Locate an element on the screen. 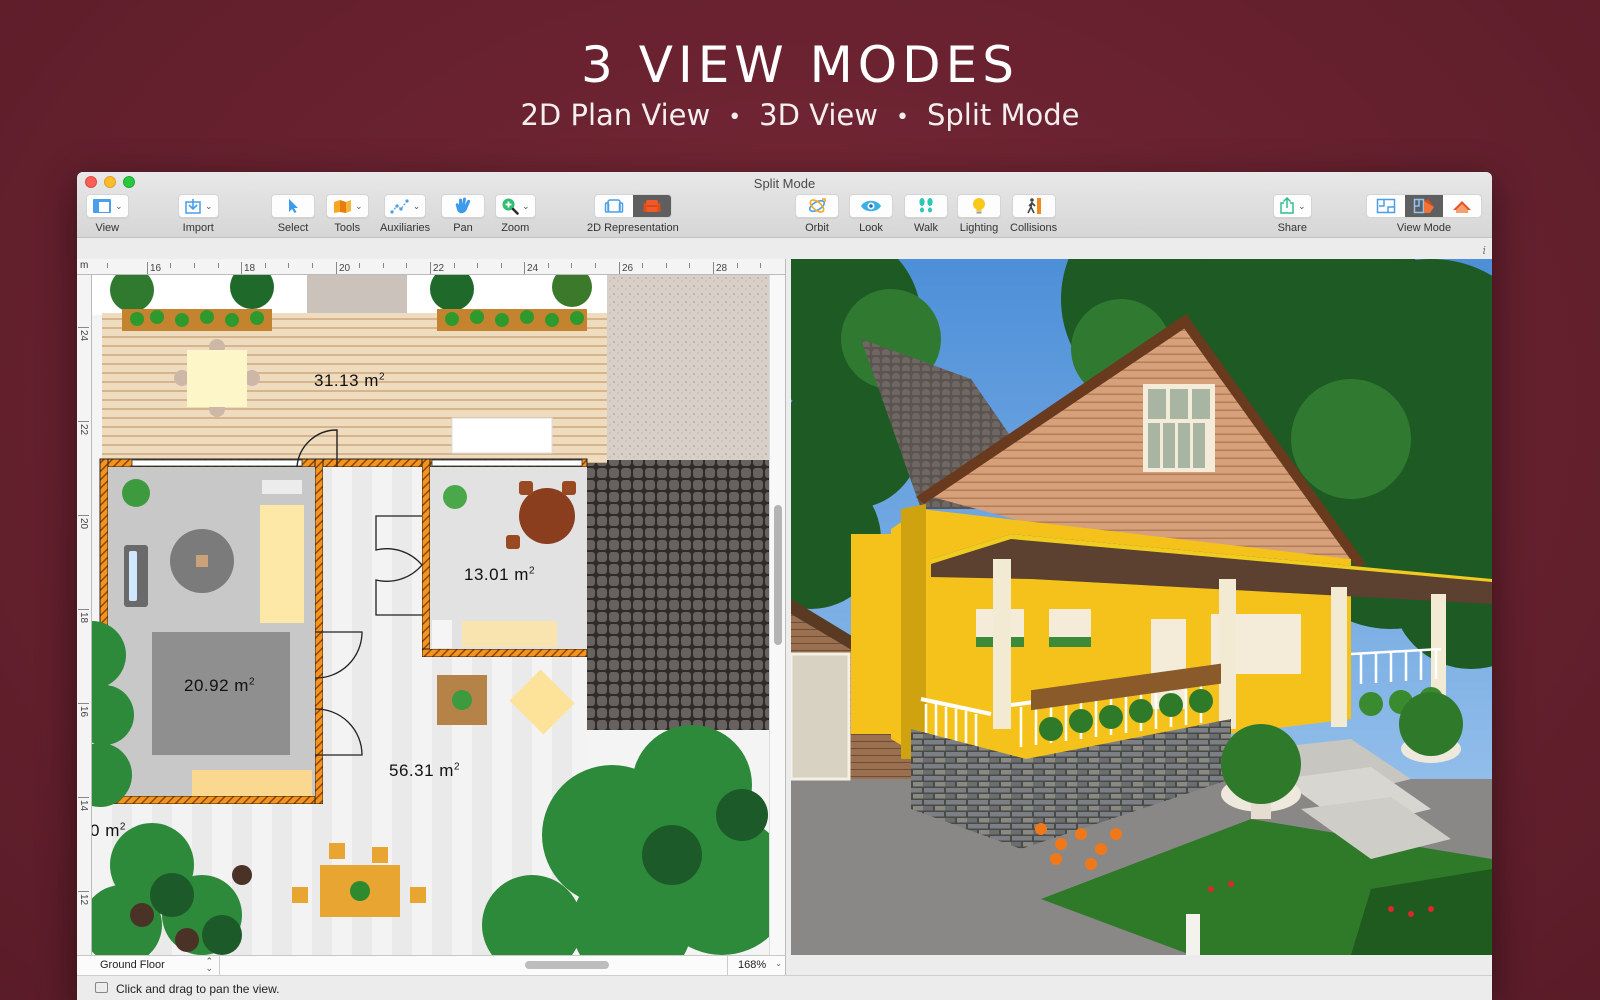  ruler-tick-label: 22 is located at coordinates (437, 268).